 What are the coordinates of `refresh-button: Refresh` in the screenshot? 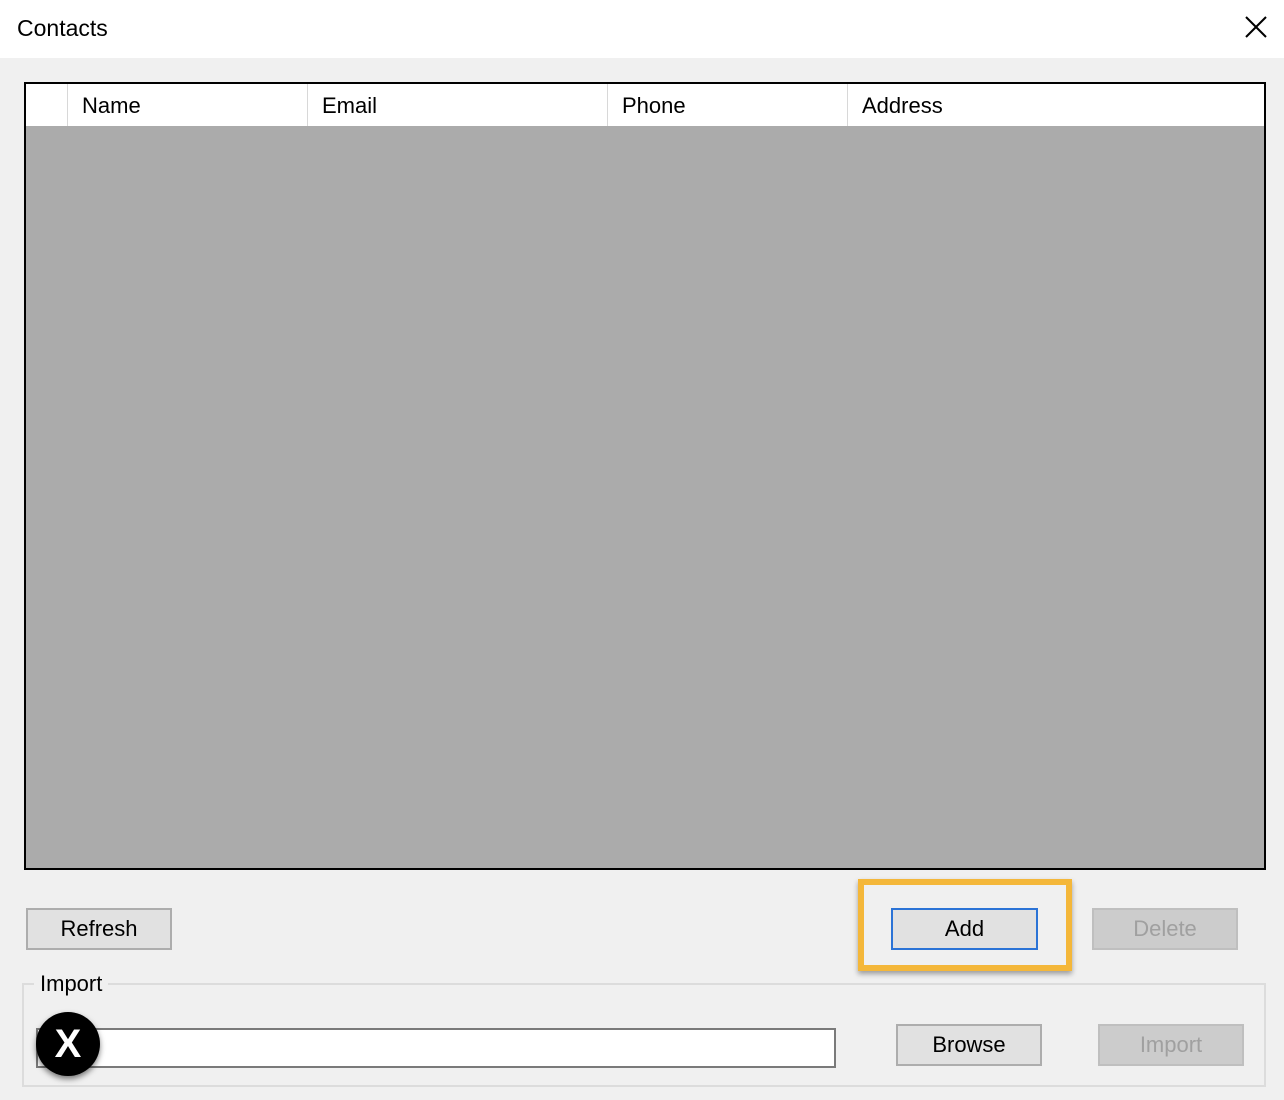 It's located at (99, 929).